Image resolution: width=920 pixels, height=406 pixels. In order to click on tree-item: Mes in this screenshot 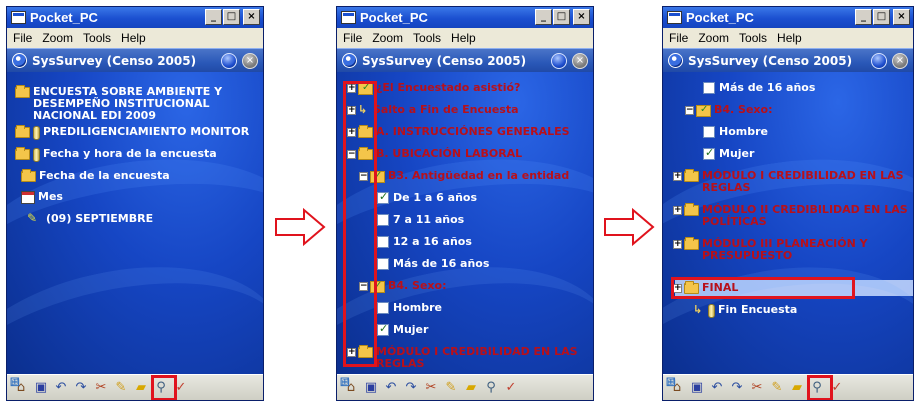, I will do `click(42, 197)`.